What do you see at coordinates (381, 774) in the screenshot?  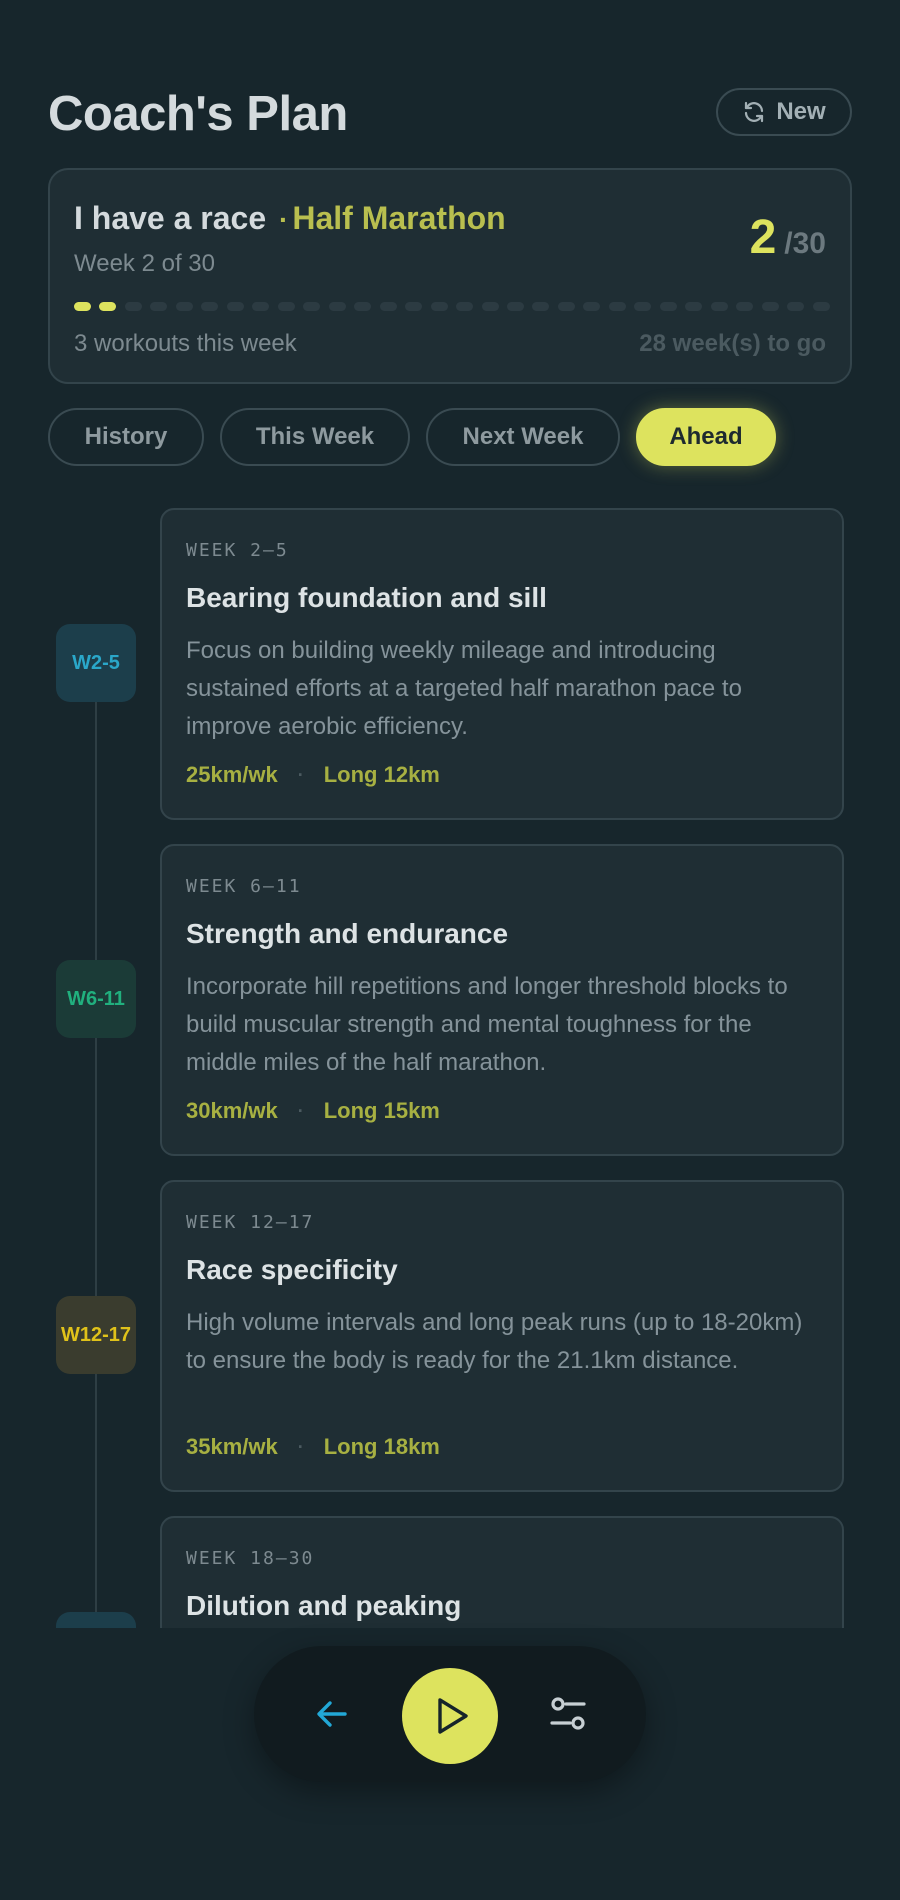 I see `long-run: Long 12km` at bounding box center [381, 774].